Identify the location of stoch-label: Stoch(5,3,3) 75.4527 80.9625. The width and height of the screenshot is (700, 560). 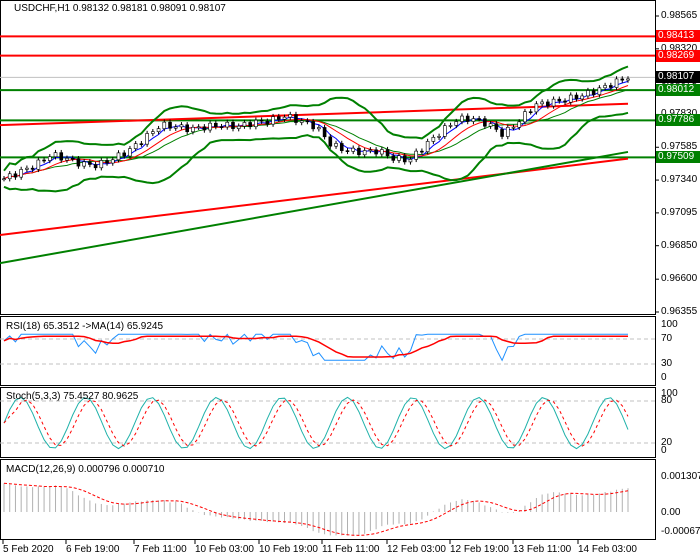
(72, 396).